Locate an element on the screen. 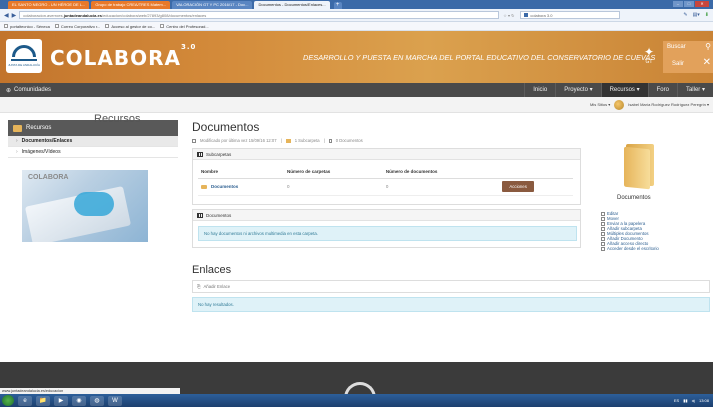  brand-version: 3.0 is located at coordinates (189, 47).